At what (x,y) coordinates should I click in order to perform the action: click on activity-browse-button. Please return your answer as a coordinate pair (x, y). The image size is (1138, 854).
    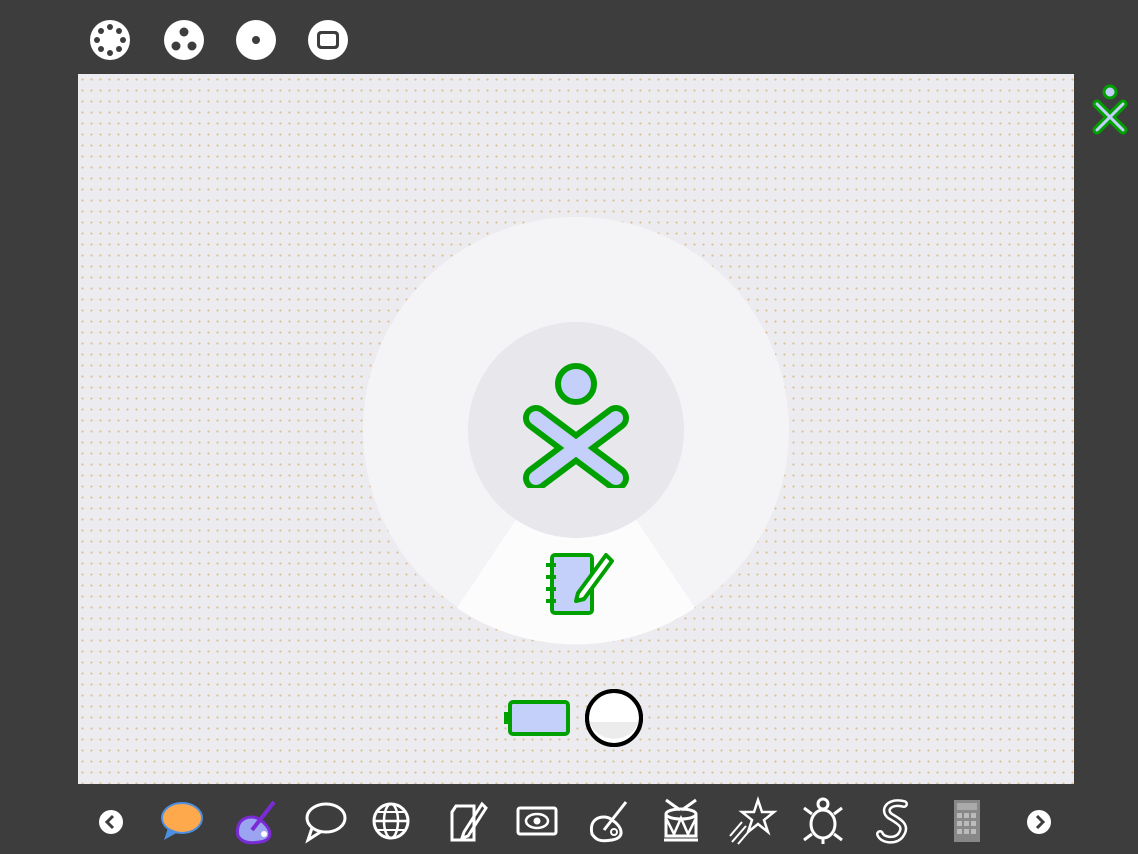
    Looking at the image, I should click on (391, 821).